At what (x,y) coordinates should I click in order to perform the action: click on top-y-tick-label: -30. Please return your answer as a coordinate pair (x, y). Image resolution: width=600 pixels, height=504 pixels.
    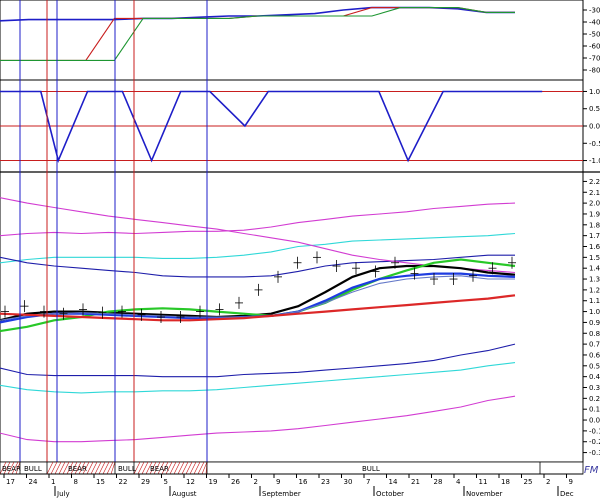
    Looking at the image, I should click on (594, 11).